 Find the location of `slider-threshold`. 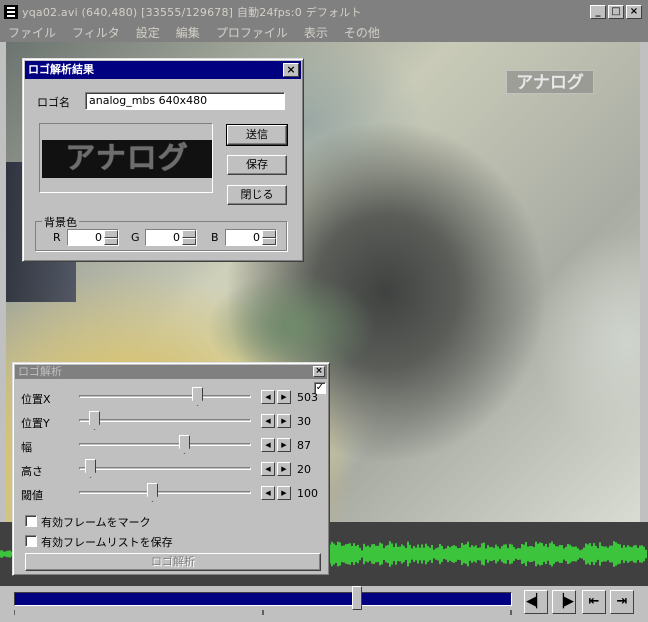

slider-threshold is located at coordinates (165, 492).